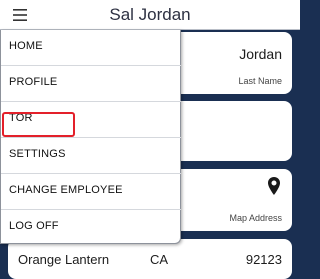 This screenshot has height=279, width=320. Describe the element at coordinates (260, 81) in the screenshot. I see `last-name-caption: Last Name` at that location.